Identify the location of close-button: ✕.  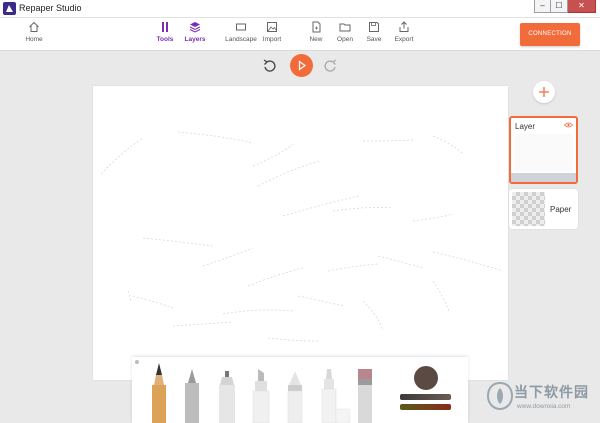
(582, 6).